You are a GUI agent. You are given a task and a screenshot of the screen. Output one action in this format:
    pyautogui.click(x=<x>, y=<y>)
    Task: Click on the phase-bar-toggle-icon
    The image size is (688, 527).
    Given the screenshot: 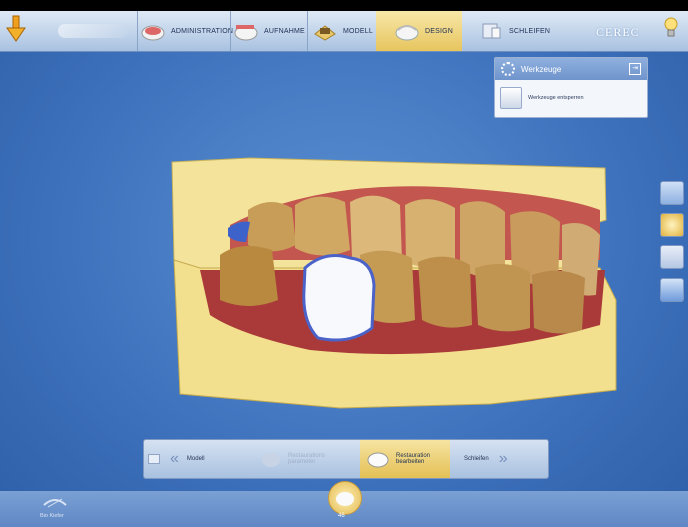 What is the action you would take?
    pyautogui.click(x=154, y=459)
    